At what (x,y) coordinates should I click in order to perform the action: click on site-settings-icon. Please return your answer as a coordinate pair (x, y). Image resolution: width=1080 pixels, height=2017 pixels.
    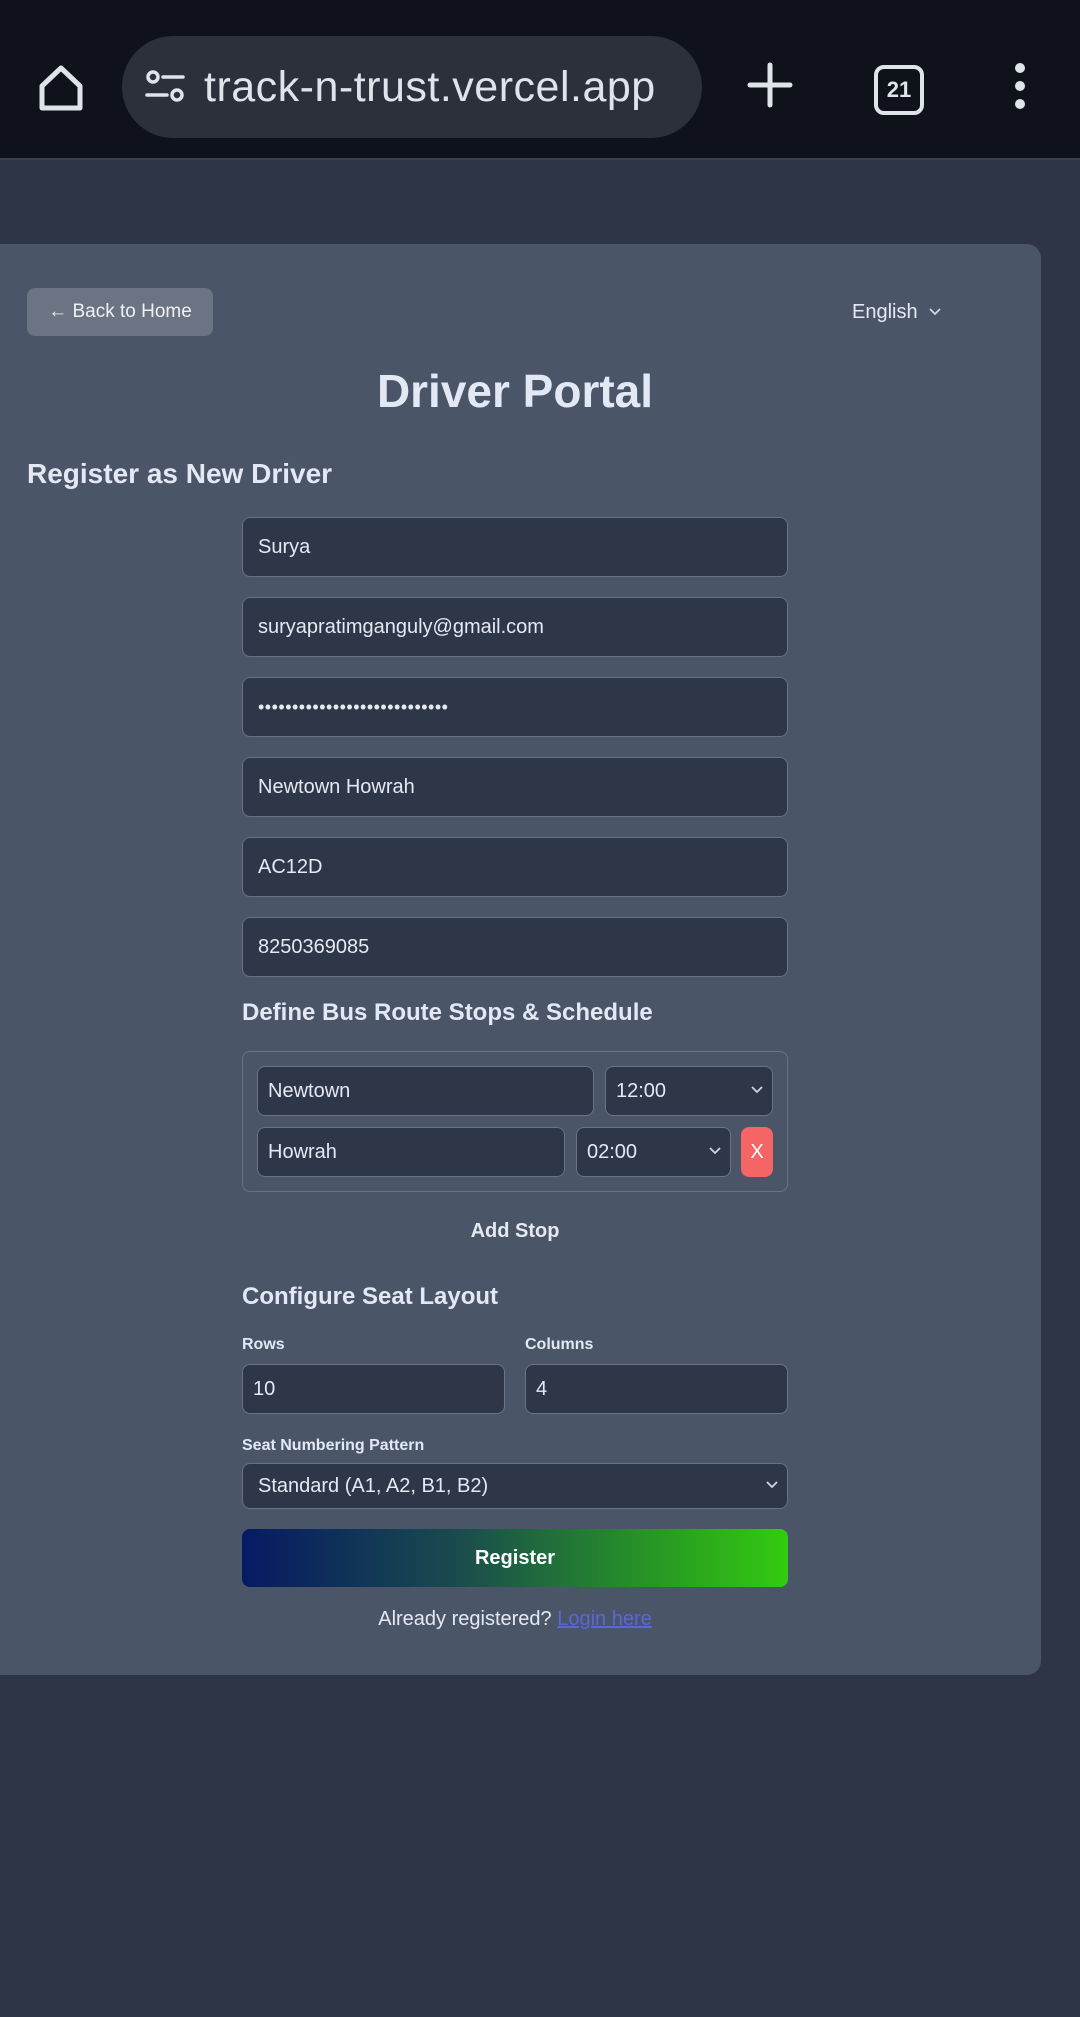
    Looking at the image, I should click on (165, 87).